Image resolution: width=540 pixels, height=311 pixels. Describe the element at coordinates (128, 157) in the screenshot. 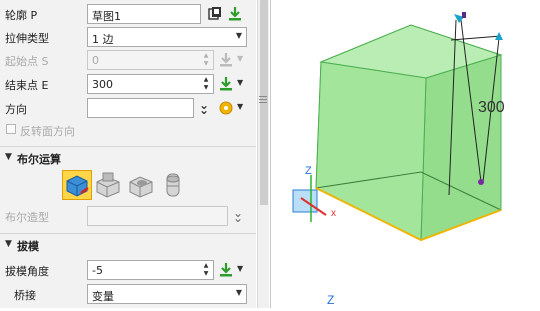

I see `boolean-section-header: ▼ 布尔运算` at that location.